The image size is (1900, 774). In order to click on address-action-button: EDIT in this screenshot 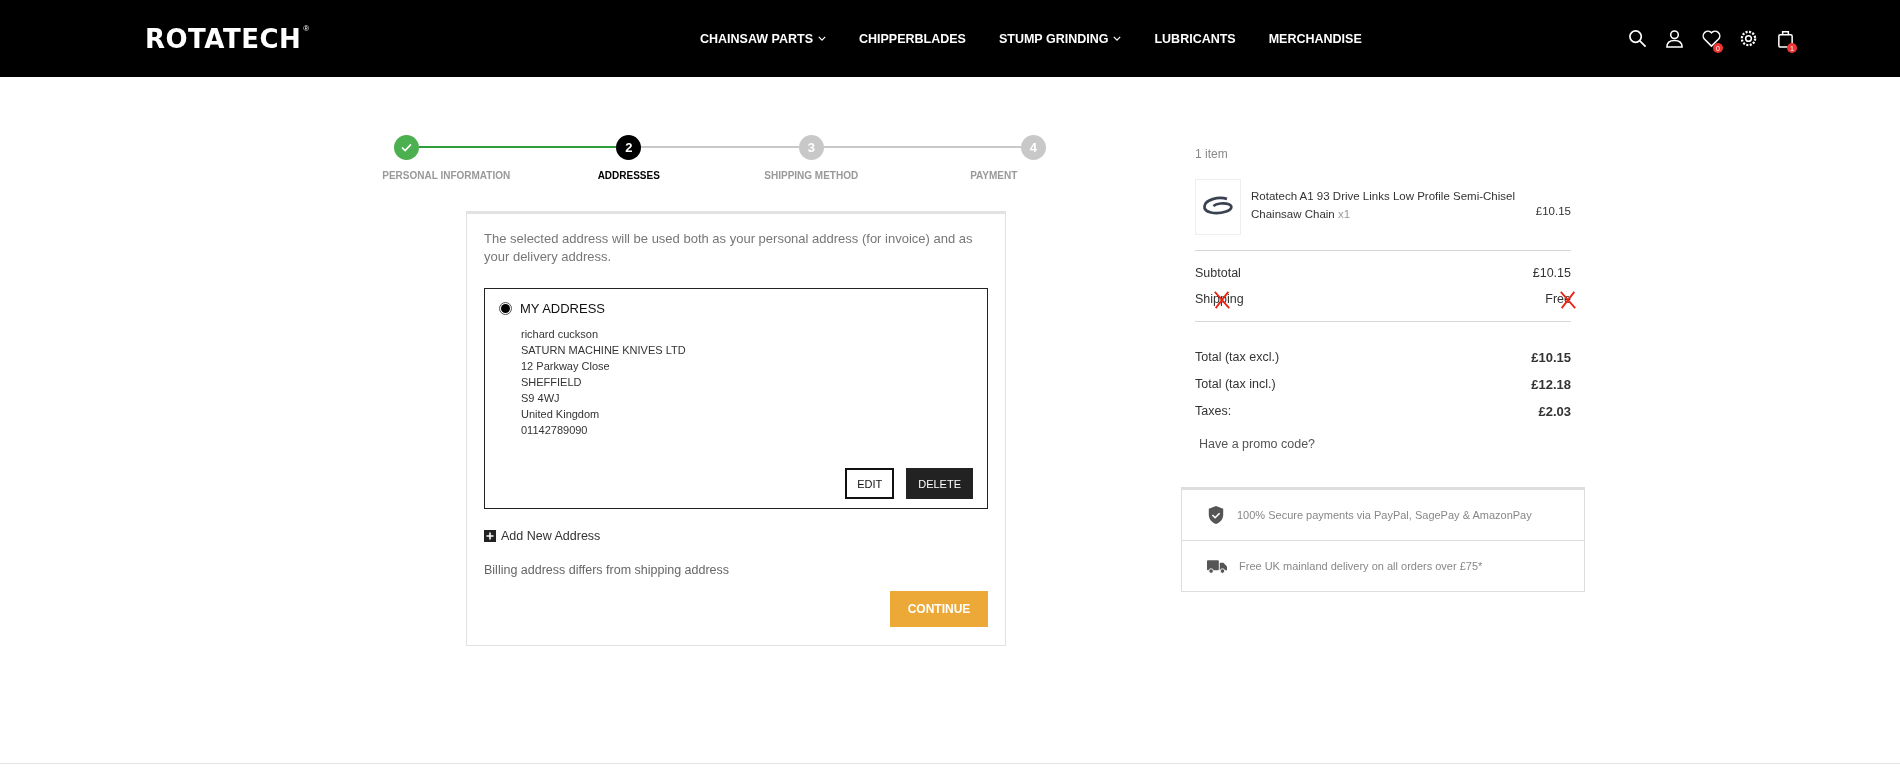, I will do `click(870, 483)`.